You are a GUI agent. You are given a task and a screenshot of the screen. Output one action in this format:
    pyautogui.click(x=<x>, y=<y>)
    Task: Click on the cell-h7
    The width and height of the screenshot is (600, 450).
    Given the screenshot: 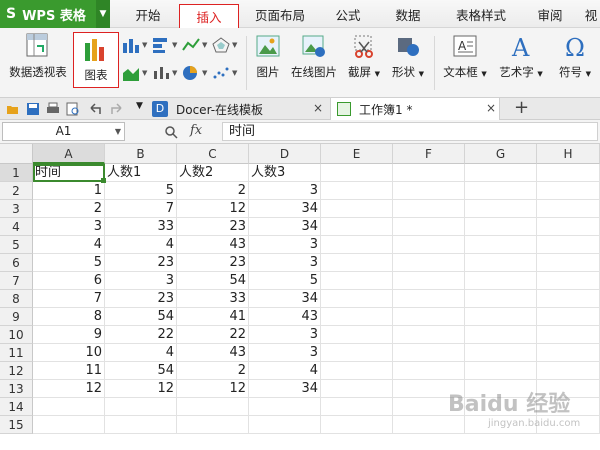 What is the action you would take?
    pyautogui.click(x=568, y=281)
    